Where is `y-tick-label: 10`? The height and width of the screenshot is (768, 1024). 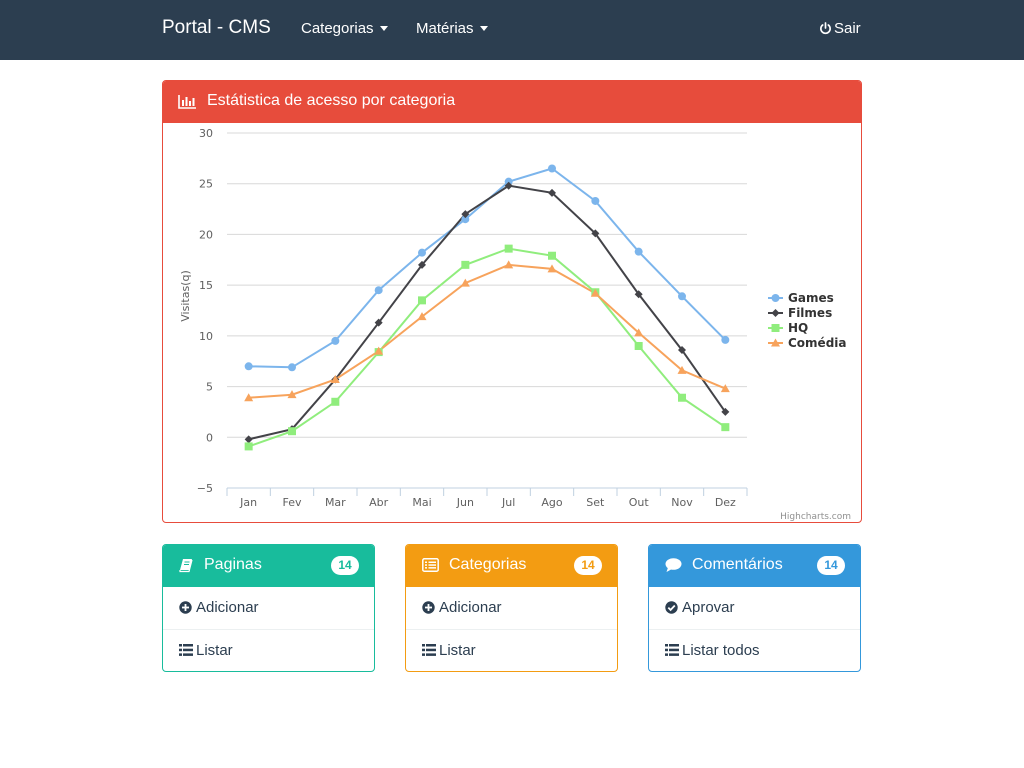
y-tick-label: 10 is located at coordinates (206, 336).